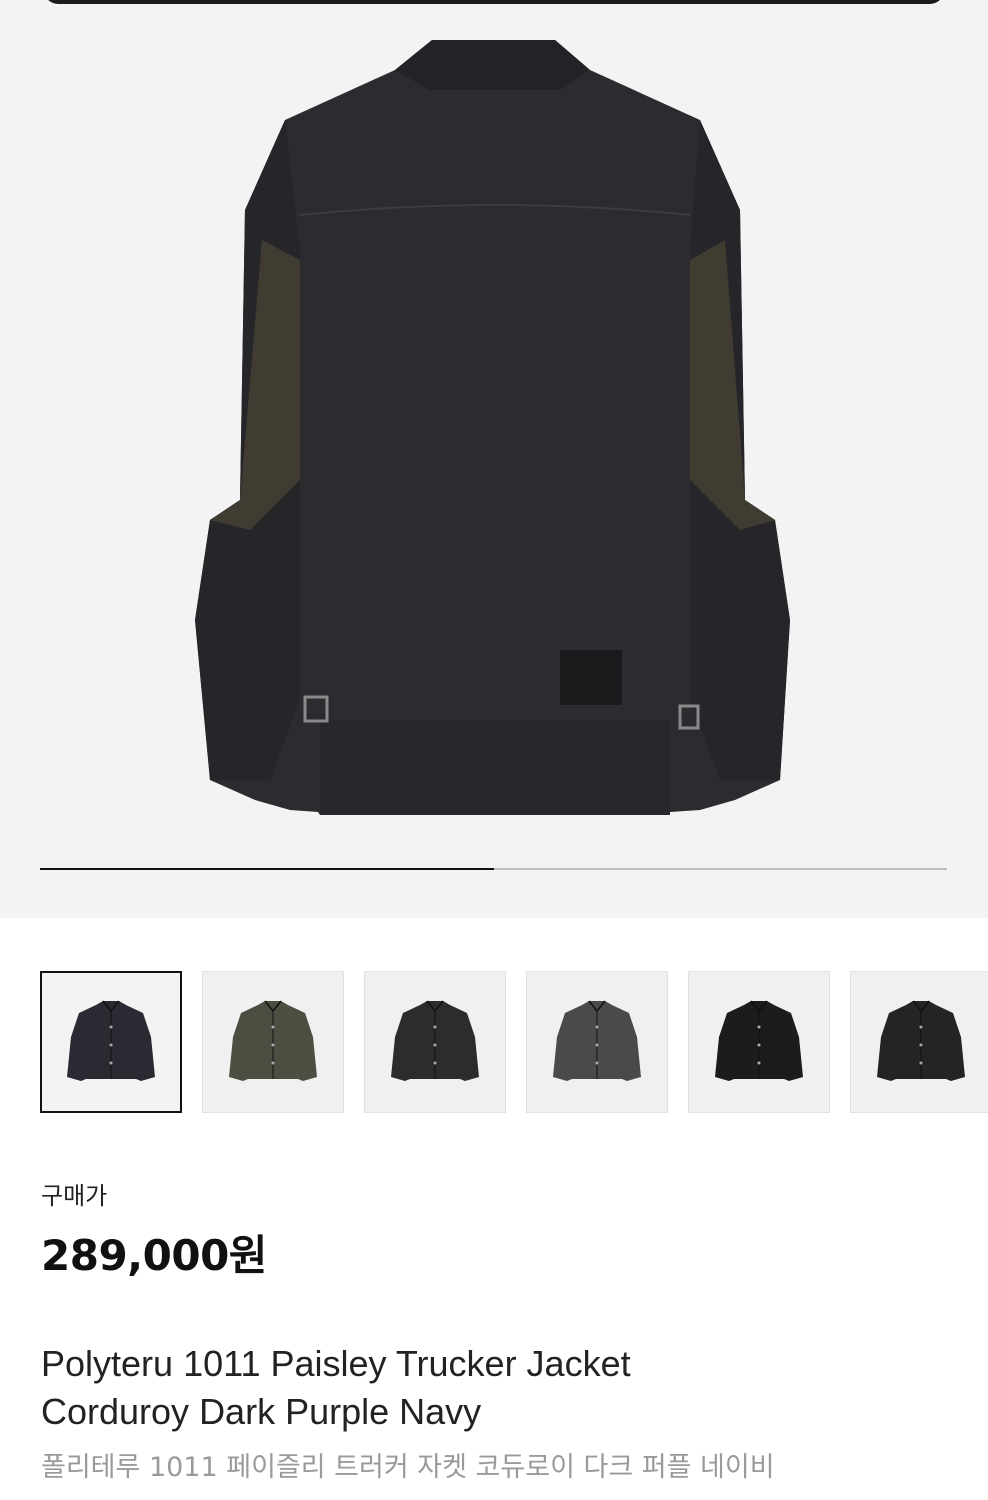  I want to click on product-subtitle: 폴리테루 1011 페이즐리 트러커 자켓 코듀로이 다크 퍼플 네이비, so click(408, 1467).